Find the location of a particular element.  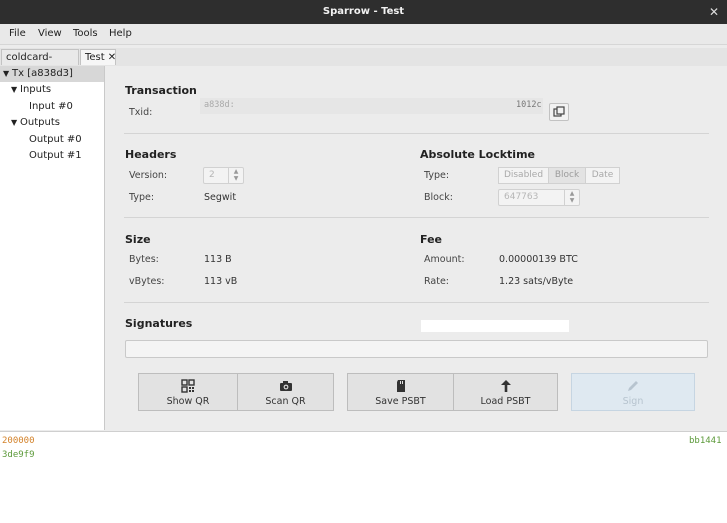

tab-label: Test is located at coordinates (95, 57).